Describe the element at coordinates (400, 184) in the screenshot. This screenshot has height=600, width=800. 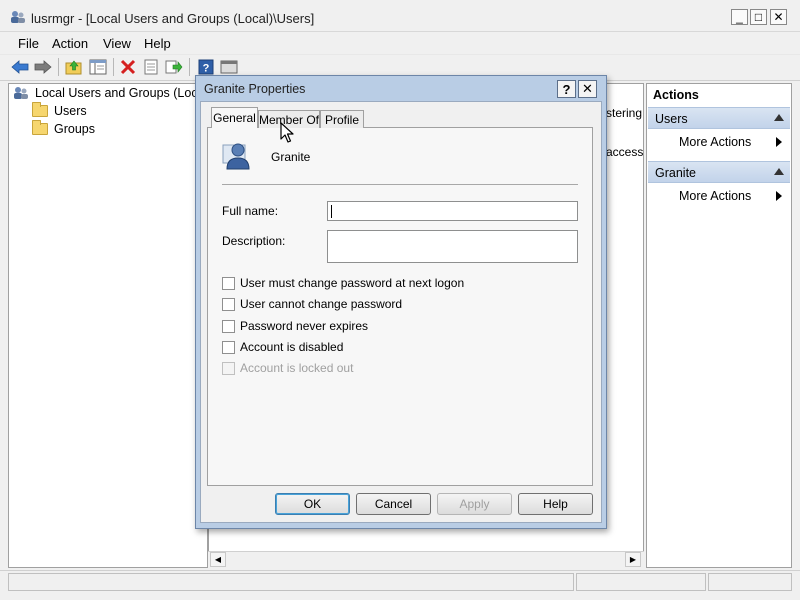
I see `divider` at that location.